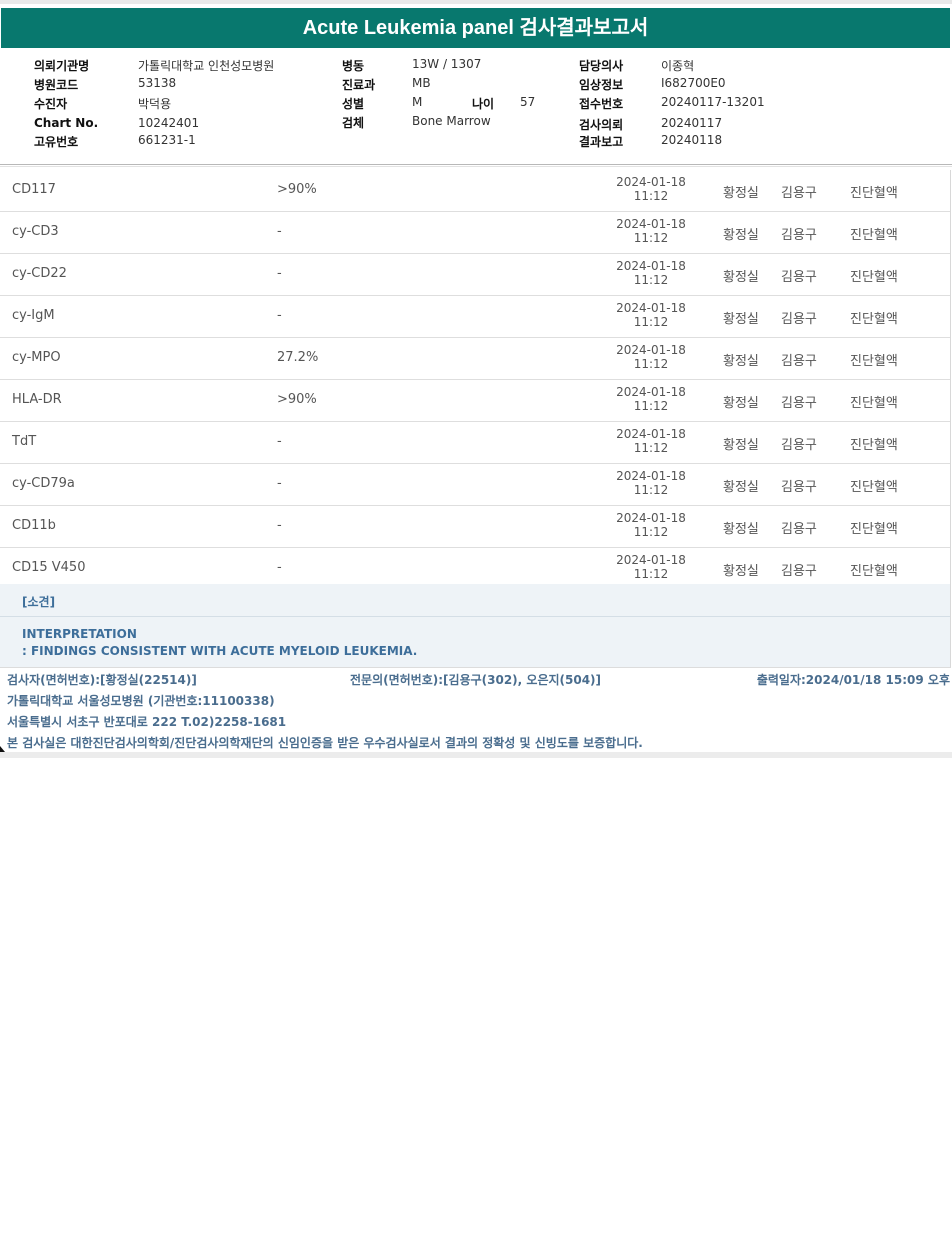  What do you see at coordinates (66, 123) in the screenshot?
I see `chart-no-label: Chart No.` at bounding box center [66, 123].